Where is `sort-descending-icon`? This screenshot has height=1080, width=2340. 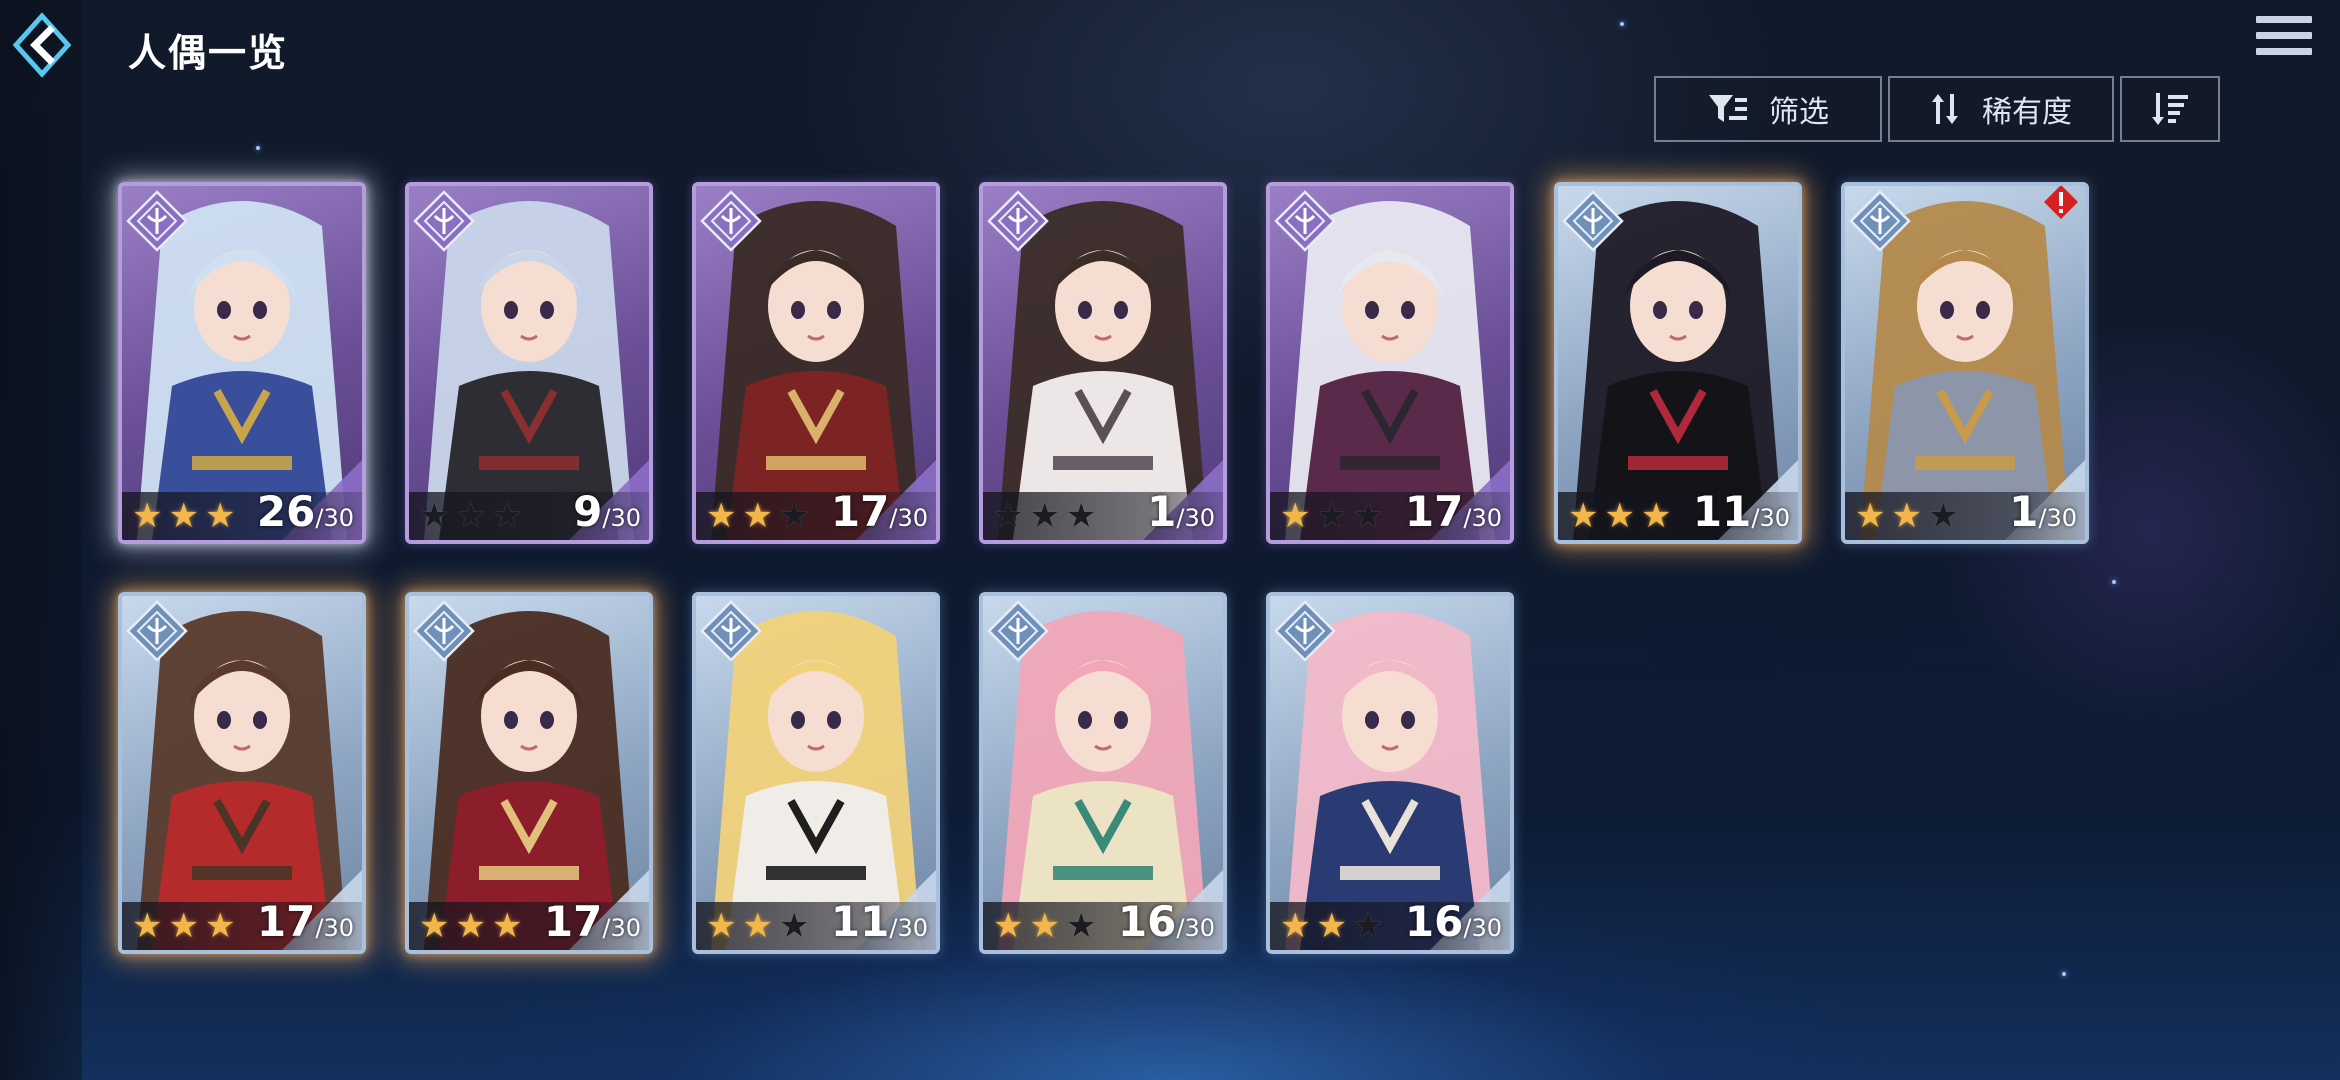
sort-descending-icon is located at coordinates (2170, 109).